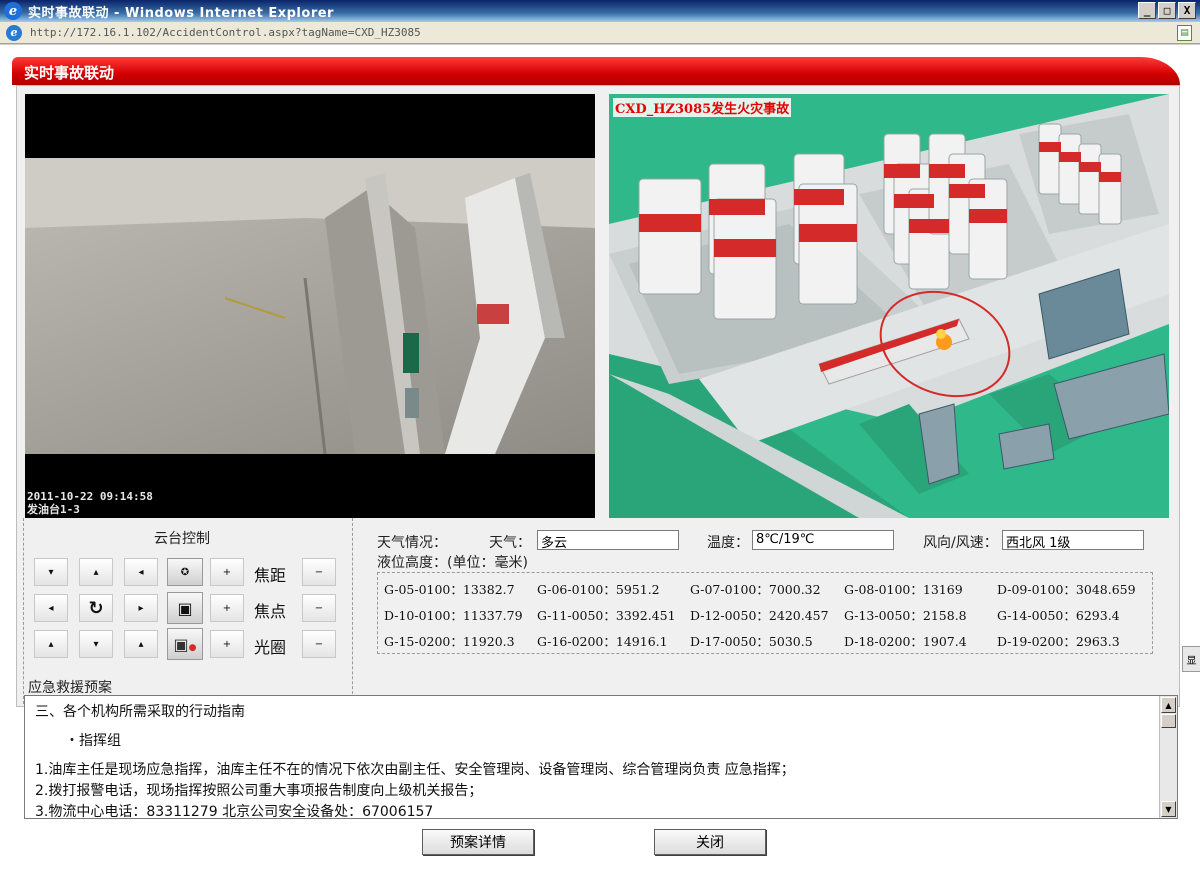  I want to click on focus-near-button: +, so click(227, 608).